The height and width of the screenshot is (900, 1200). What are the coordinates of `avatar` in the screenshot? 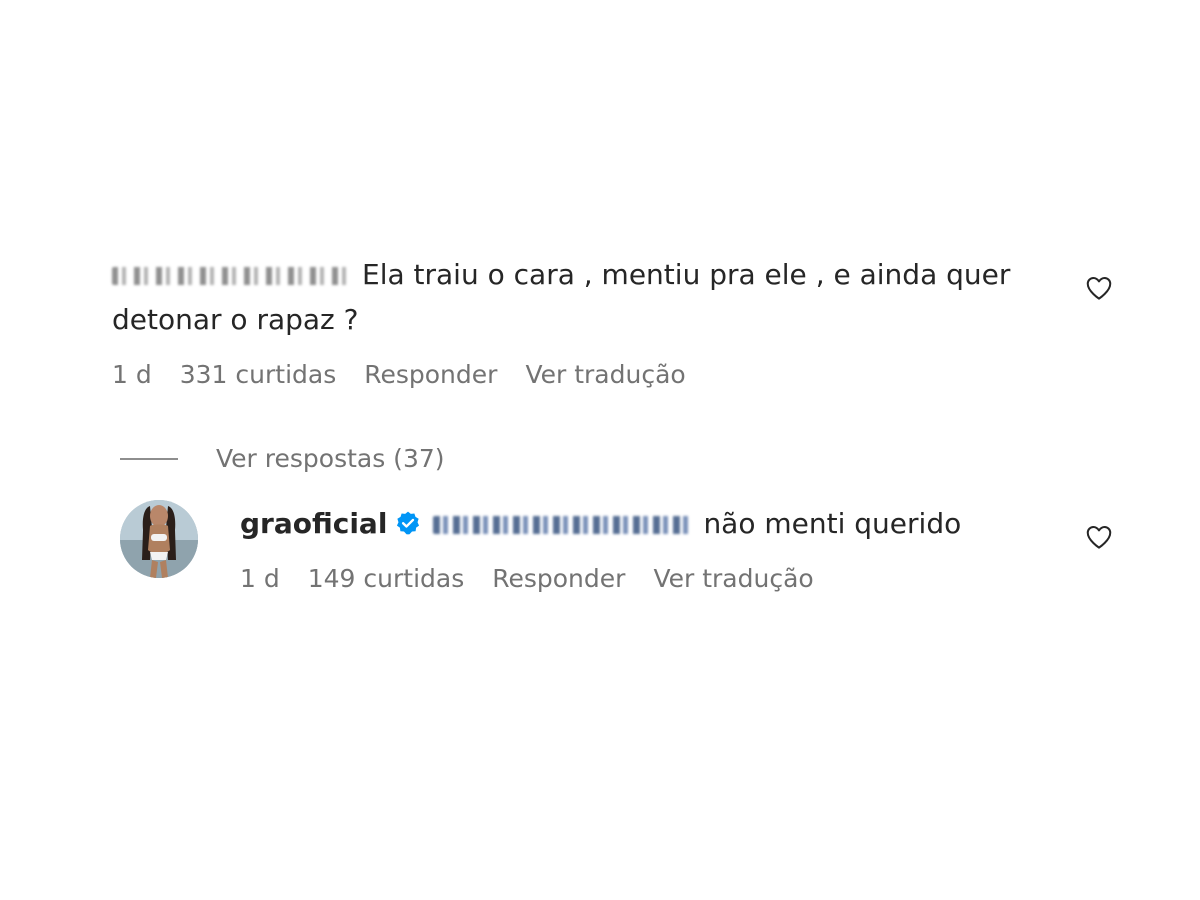 It's located at (159, 539).